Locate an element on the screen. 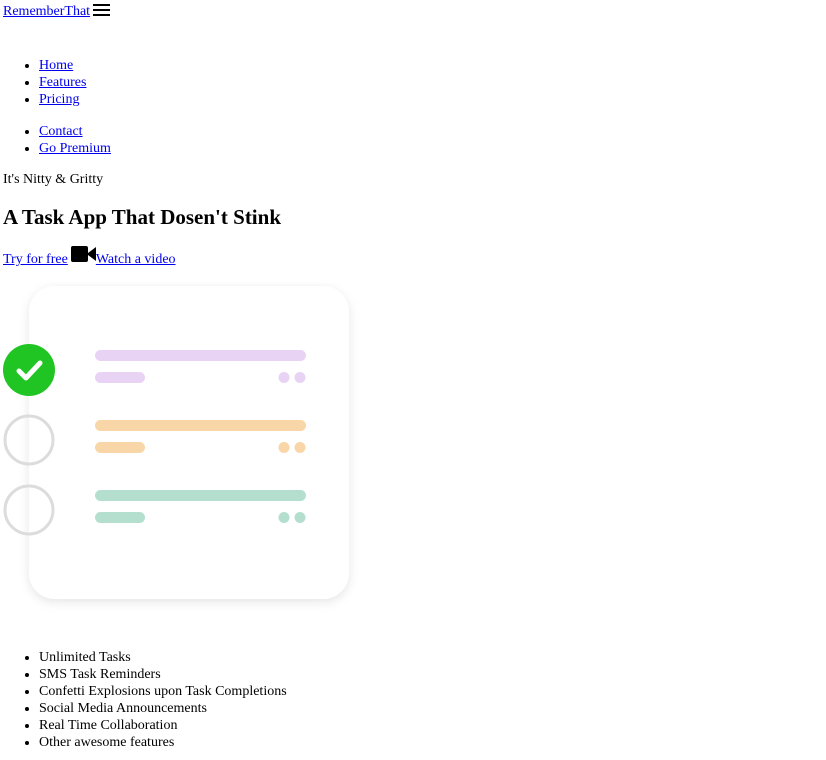  brand-logo-link: RememberThat is located at coordinates (46, 12).